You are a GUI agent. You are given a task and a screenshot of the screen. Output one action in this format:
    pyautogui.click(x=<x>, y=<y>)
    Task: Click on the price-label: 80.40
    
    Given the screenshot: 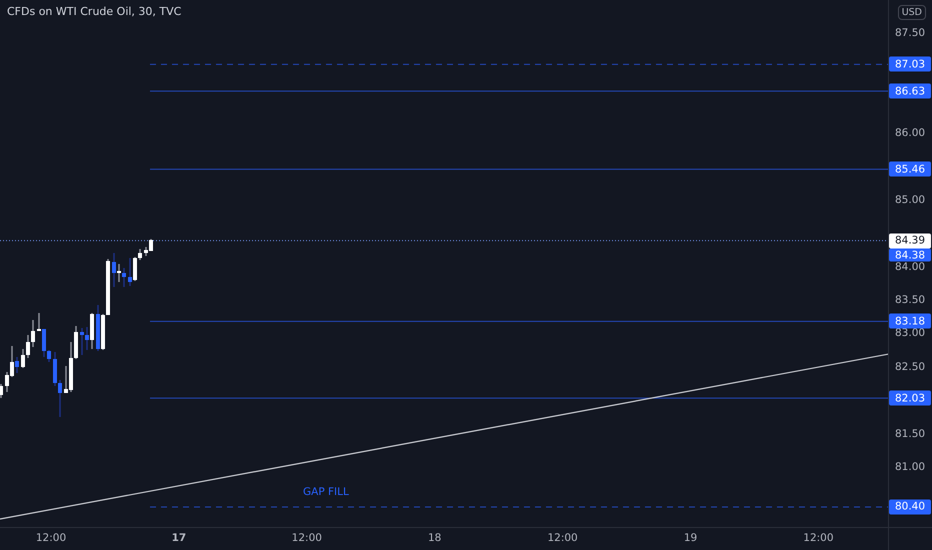 What is the action you would take?
    pyautogui.click(x=910, y=506)
    